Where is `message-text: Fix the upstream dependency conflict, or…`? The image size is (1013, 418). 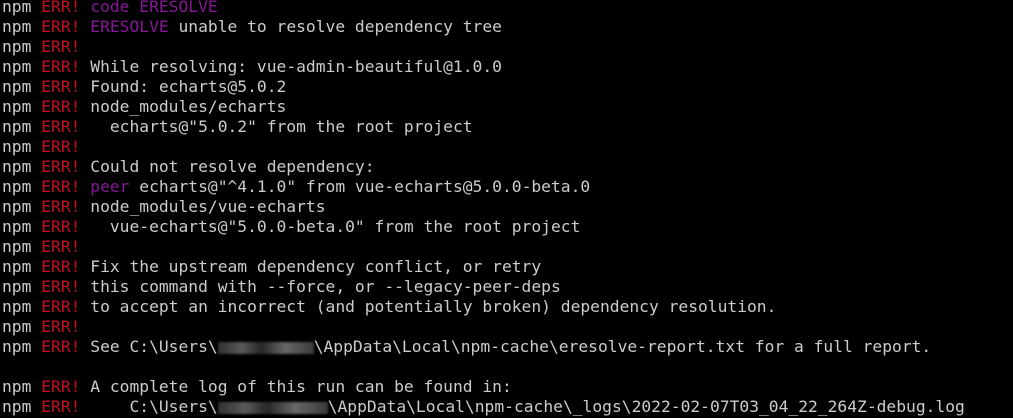 message-text: Fix the upstream dependency conflict, or… is located at coordinates (316, 266).